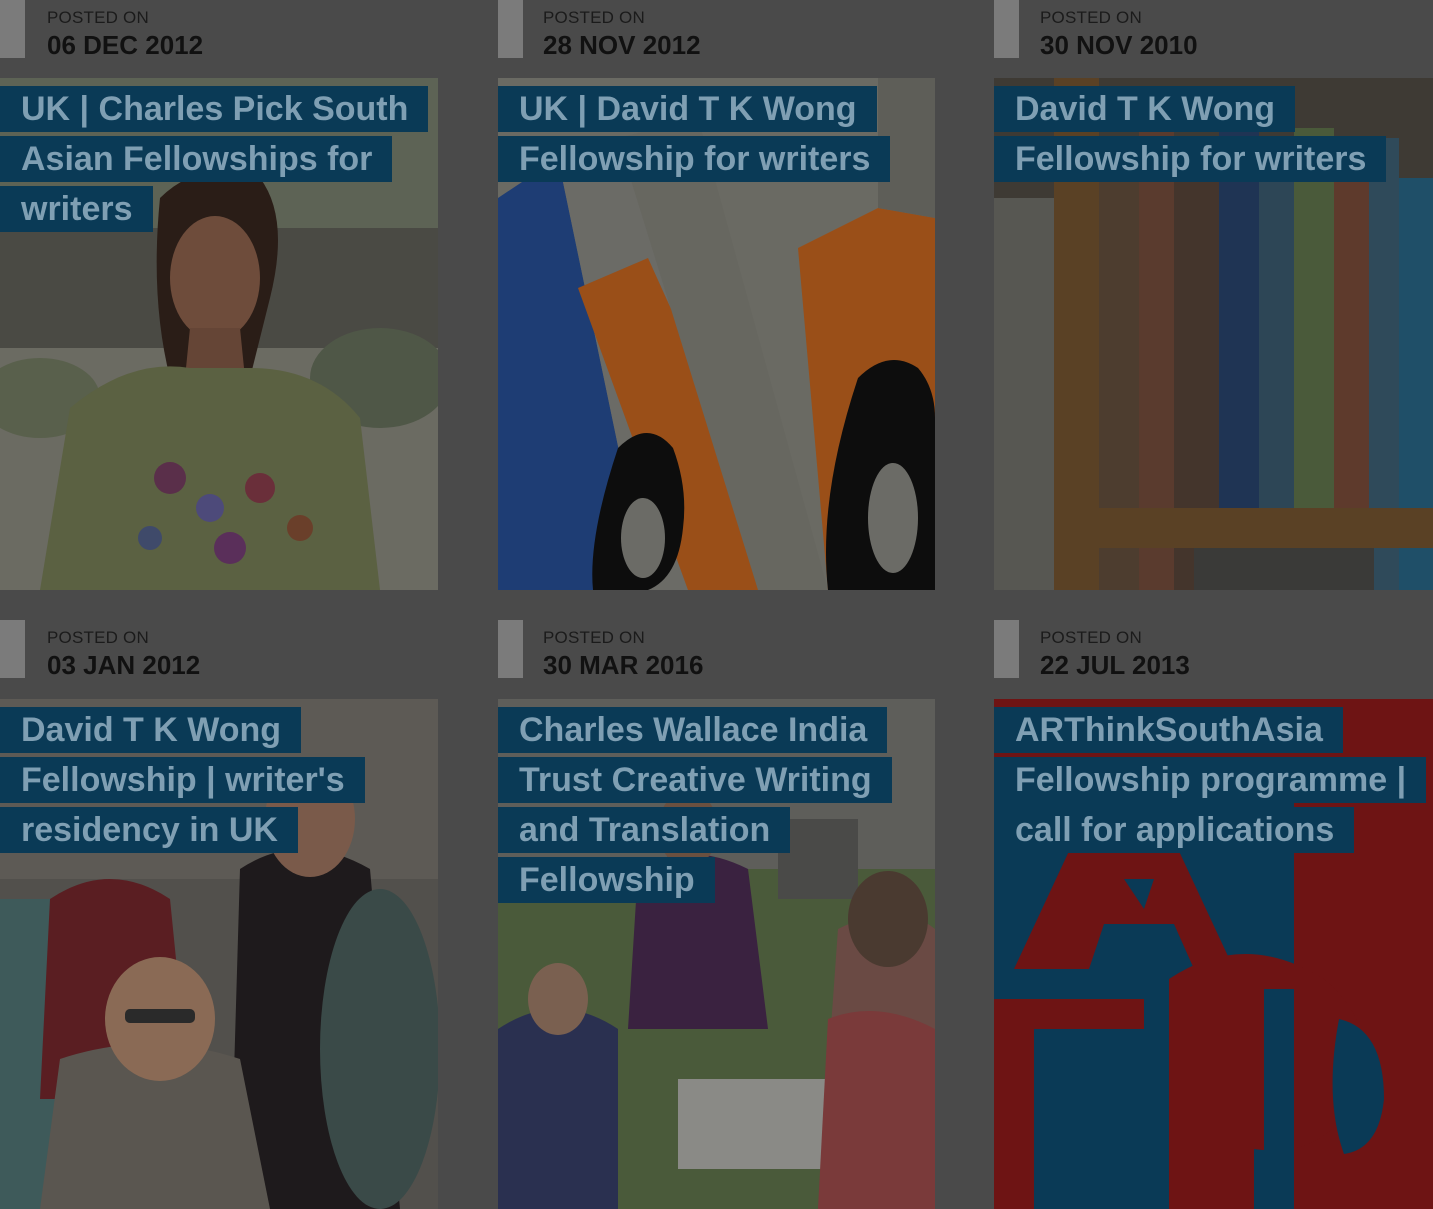  Describe the element at coordinates (1115, 665) in the screenshot. I see `post-date: 22 JUL 2013` at that location.